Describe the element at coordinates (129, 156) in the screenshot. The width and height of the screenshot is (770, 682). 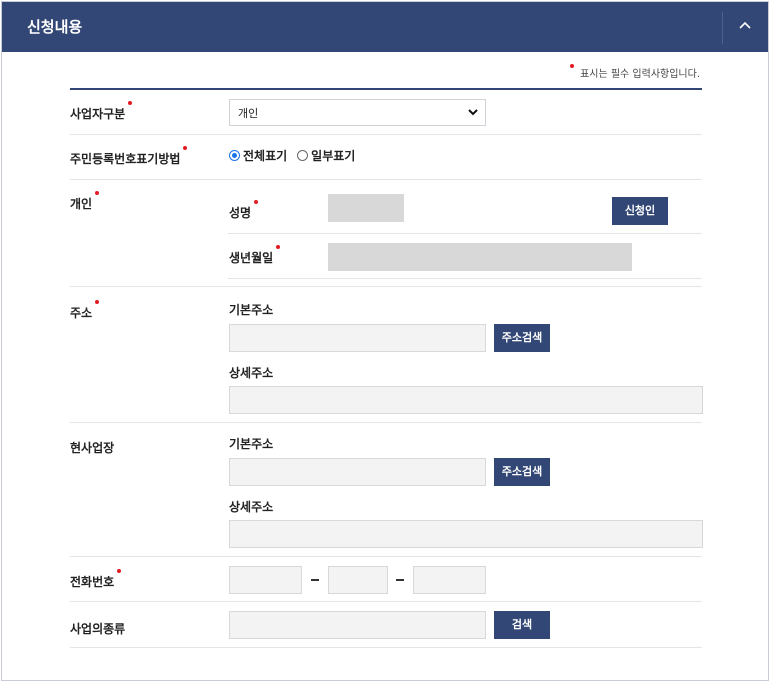
I see `rrn-display-label: 주민등록번호표기방법` at that location.